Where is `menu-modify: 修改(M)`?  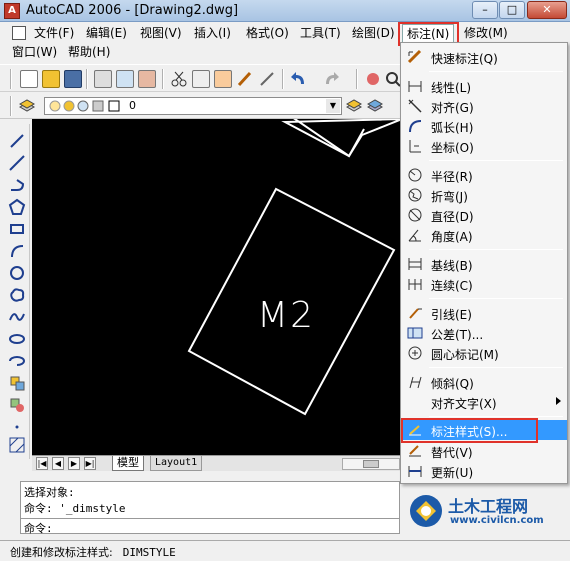
menu-modify: 修改(M) is located at coordinates (486, 33).